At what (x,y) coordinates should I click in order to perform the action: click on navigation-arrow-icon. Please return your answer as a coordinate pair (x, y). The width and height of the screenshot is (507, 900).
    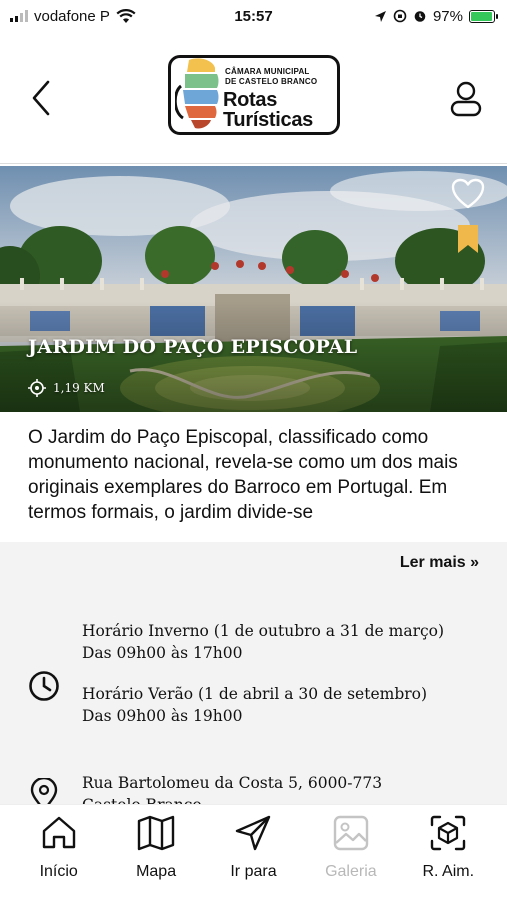
    Looking at the image, I should click on (253, 833).